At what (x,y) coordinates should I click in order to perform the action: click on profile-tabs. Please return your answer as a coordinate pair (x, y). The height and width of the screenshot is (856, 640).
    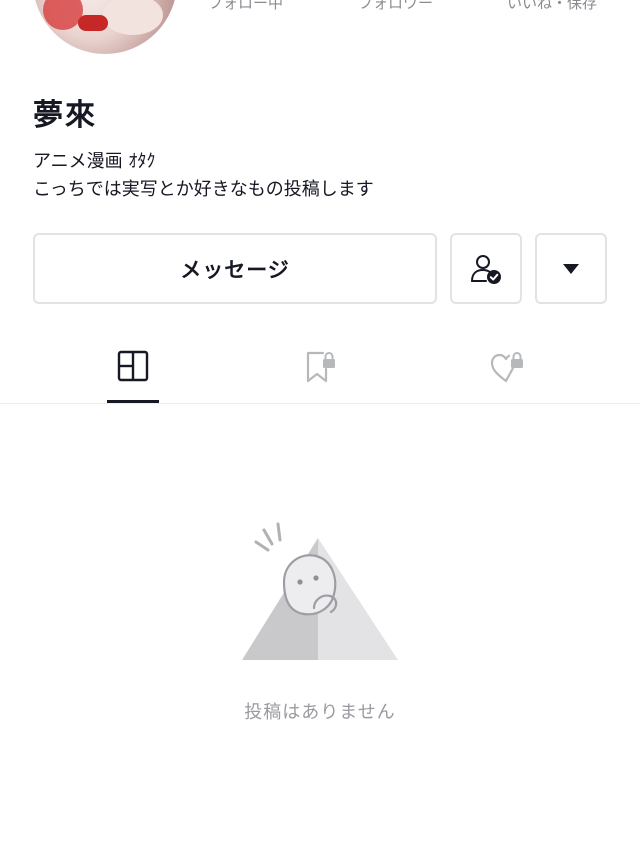
    Looking at the image, I should click on (320, 367).